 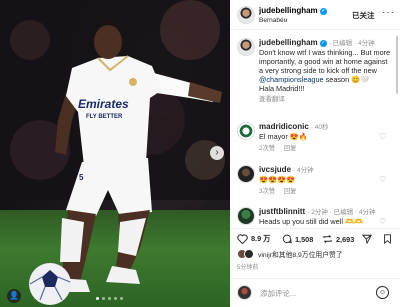 I want to click on comment-likes: 3次赞, so click(x=267, y=191).